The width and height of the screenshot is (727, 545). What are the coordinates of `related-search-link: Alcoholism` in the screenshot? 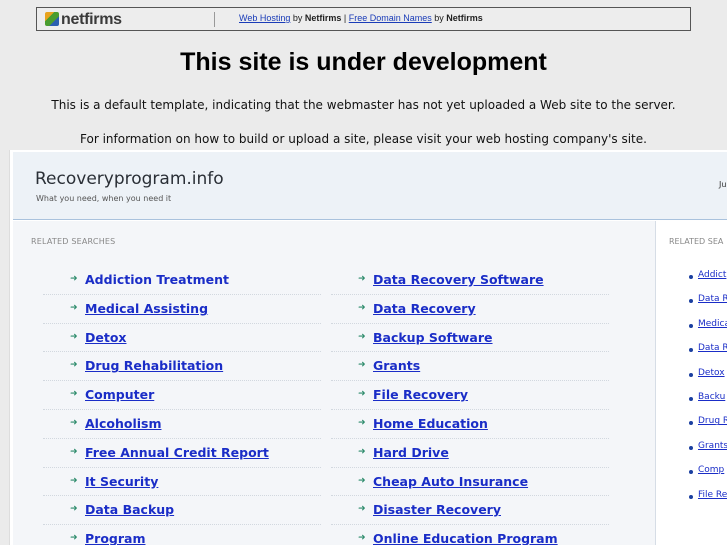 It's located at (123, 423).